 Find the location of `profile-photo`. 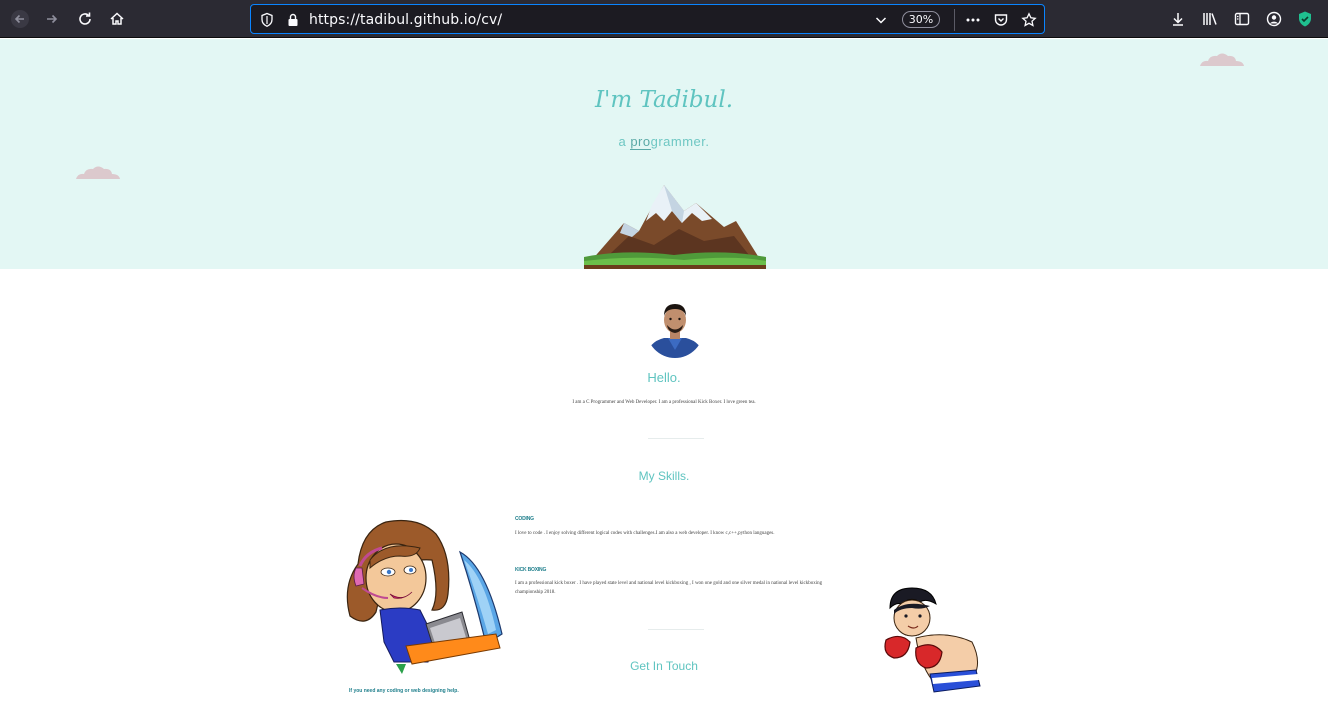

profile-photo is located at coordinates (675, 331).